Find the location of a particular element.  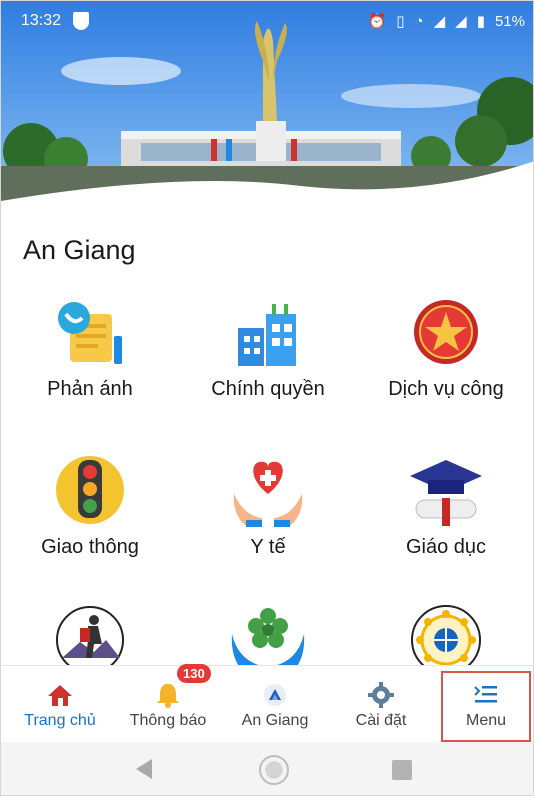

nav-an-giang: An Giang is located at coordinates (275, 704).